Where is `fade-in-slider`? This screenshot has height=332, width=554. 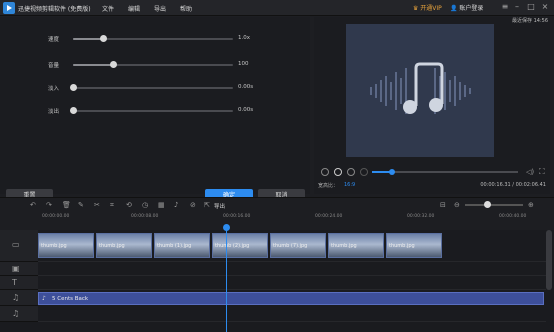 fade-in-slider is located at coordinates (151, 87).